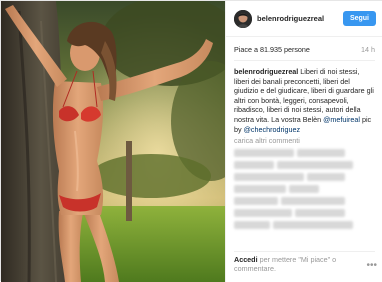  What do you see at coordinates (368, 49) in the screenshot?
I see `post-time: 14 h` at bounding box center [368, 49].